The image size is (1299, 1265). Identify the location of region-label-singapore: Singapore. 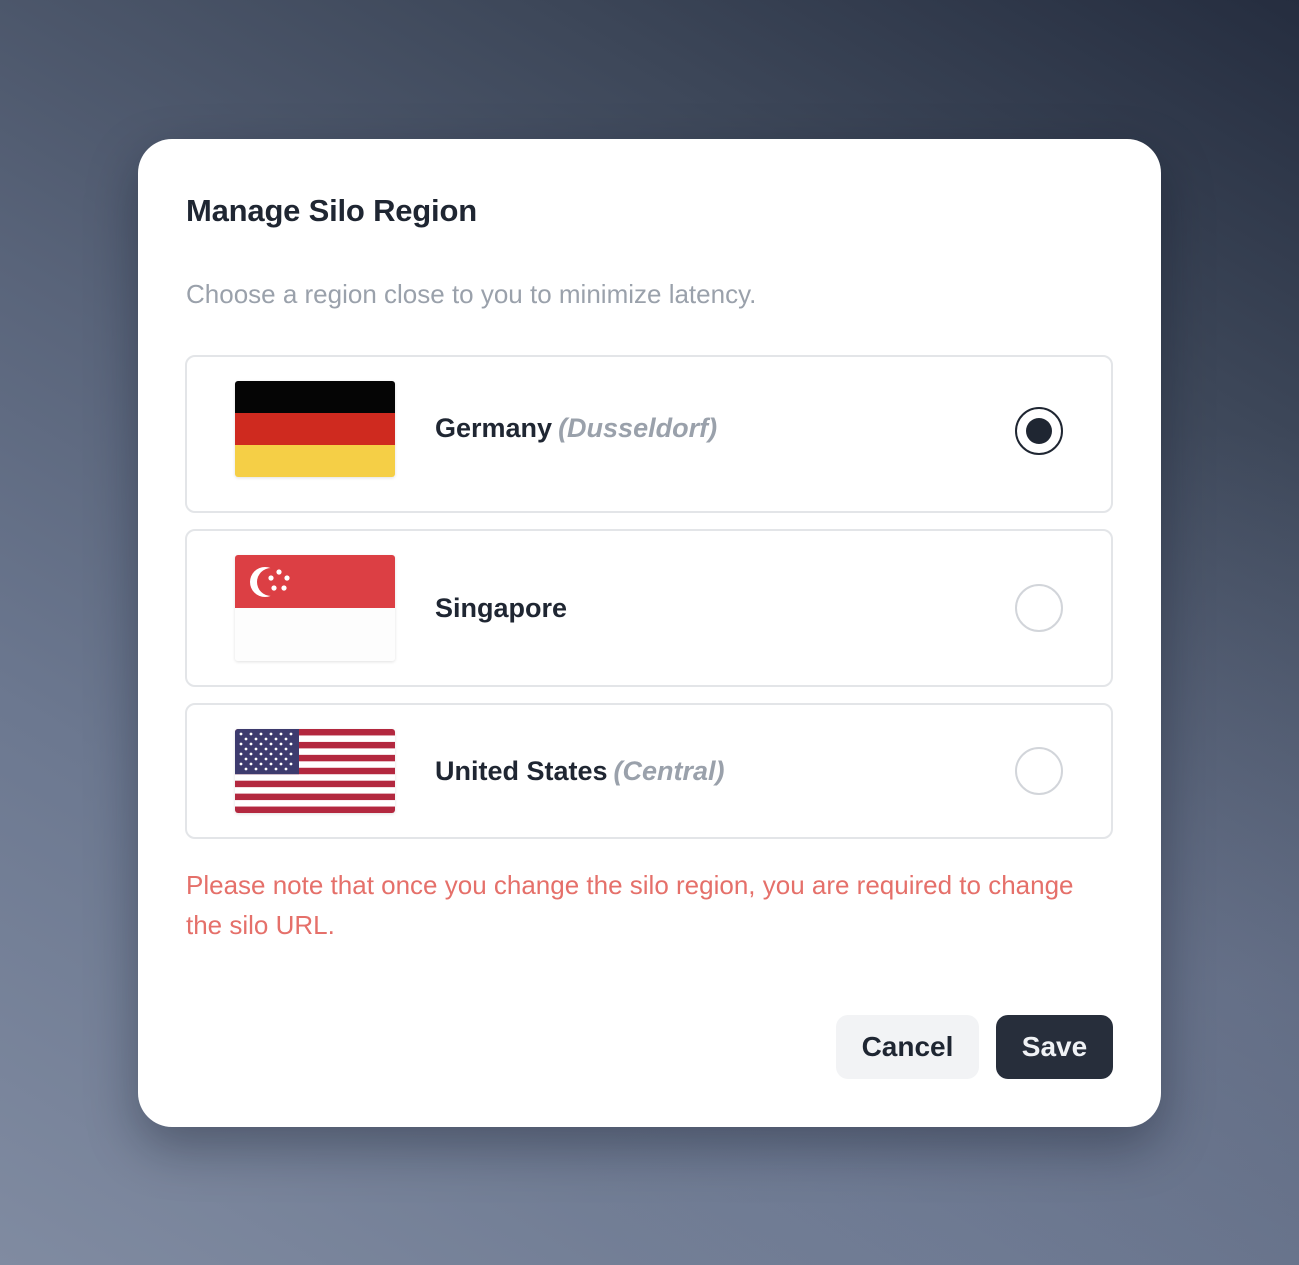
(501, 608).